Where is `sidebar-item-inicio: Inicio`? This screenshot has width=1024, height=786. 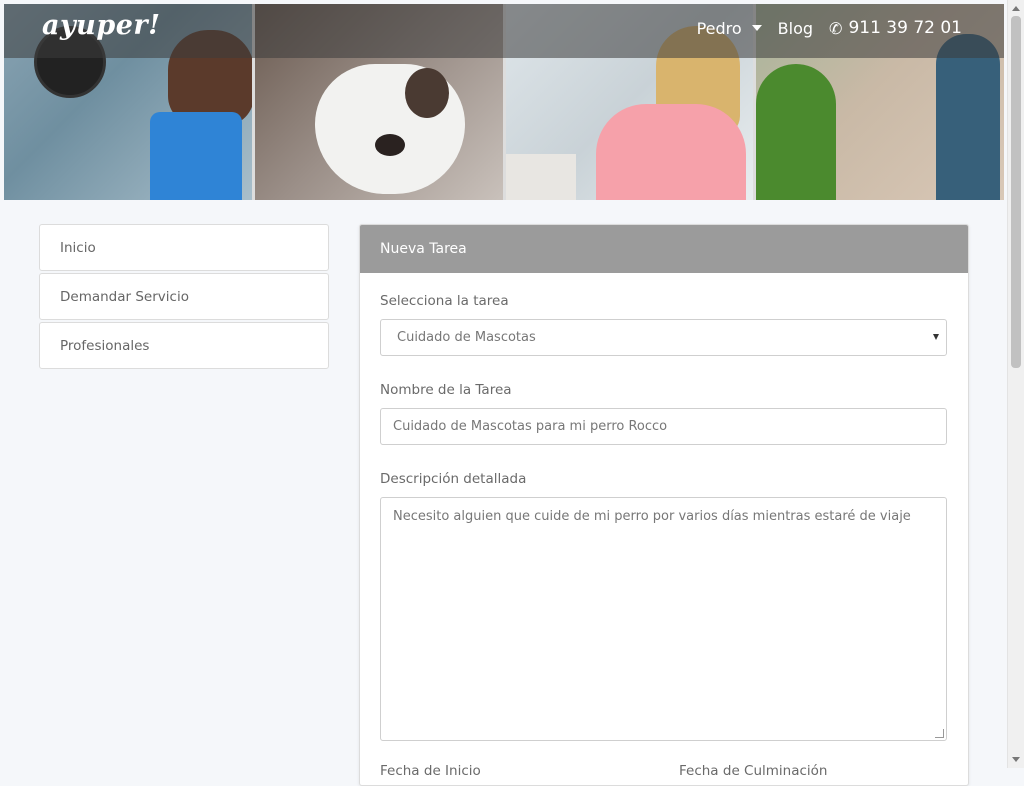
sidebar-item-inicio: Inicio is located at coordinates (184, 247).